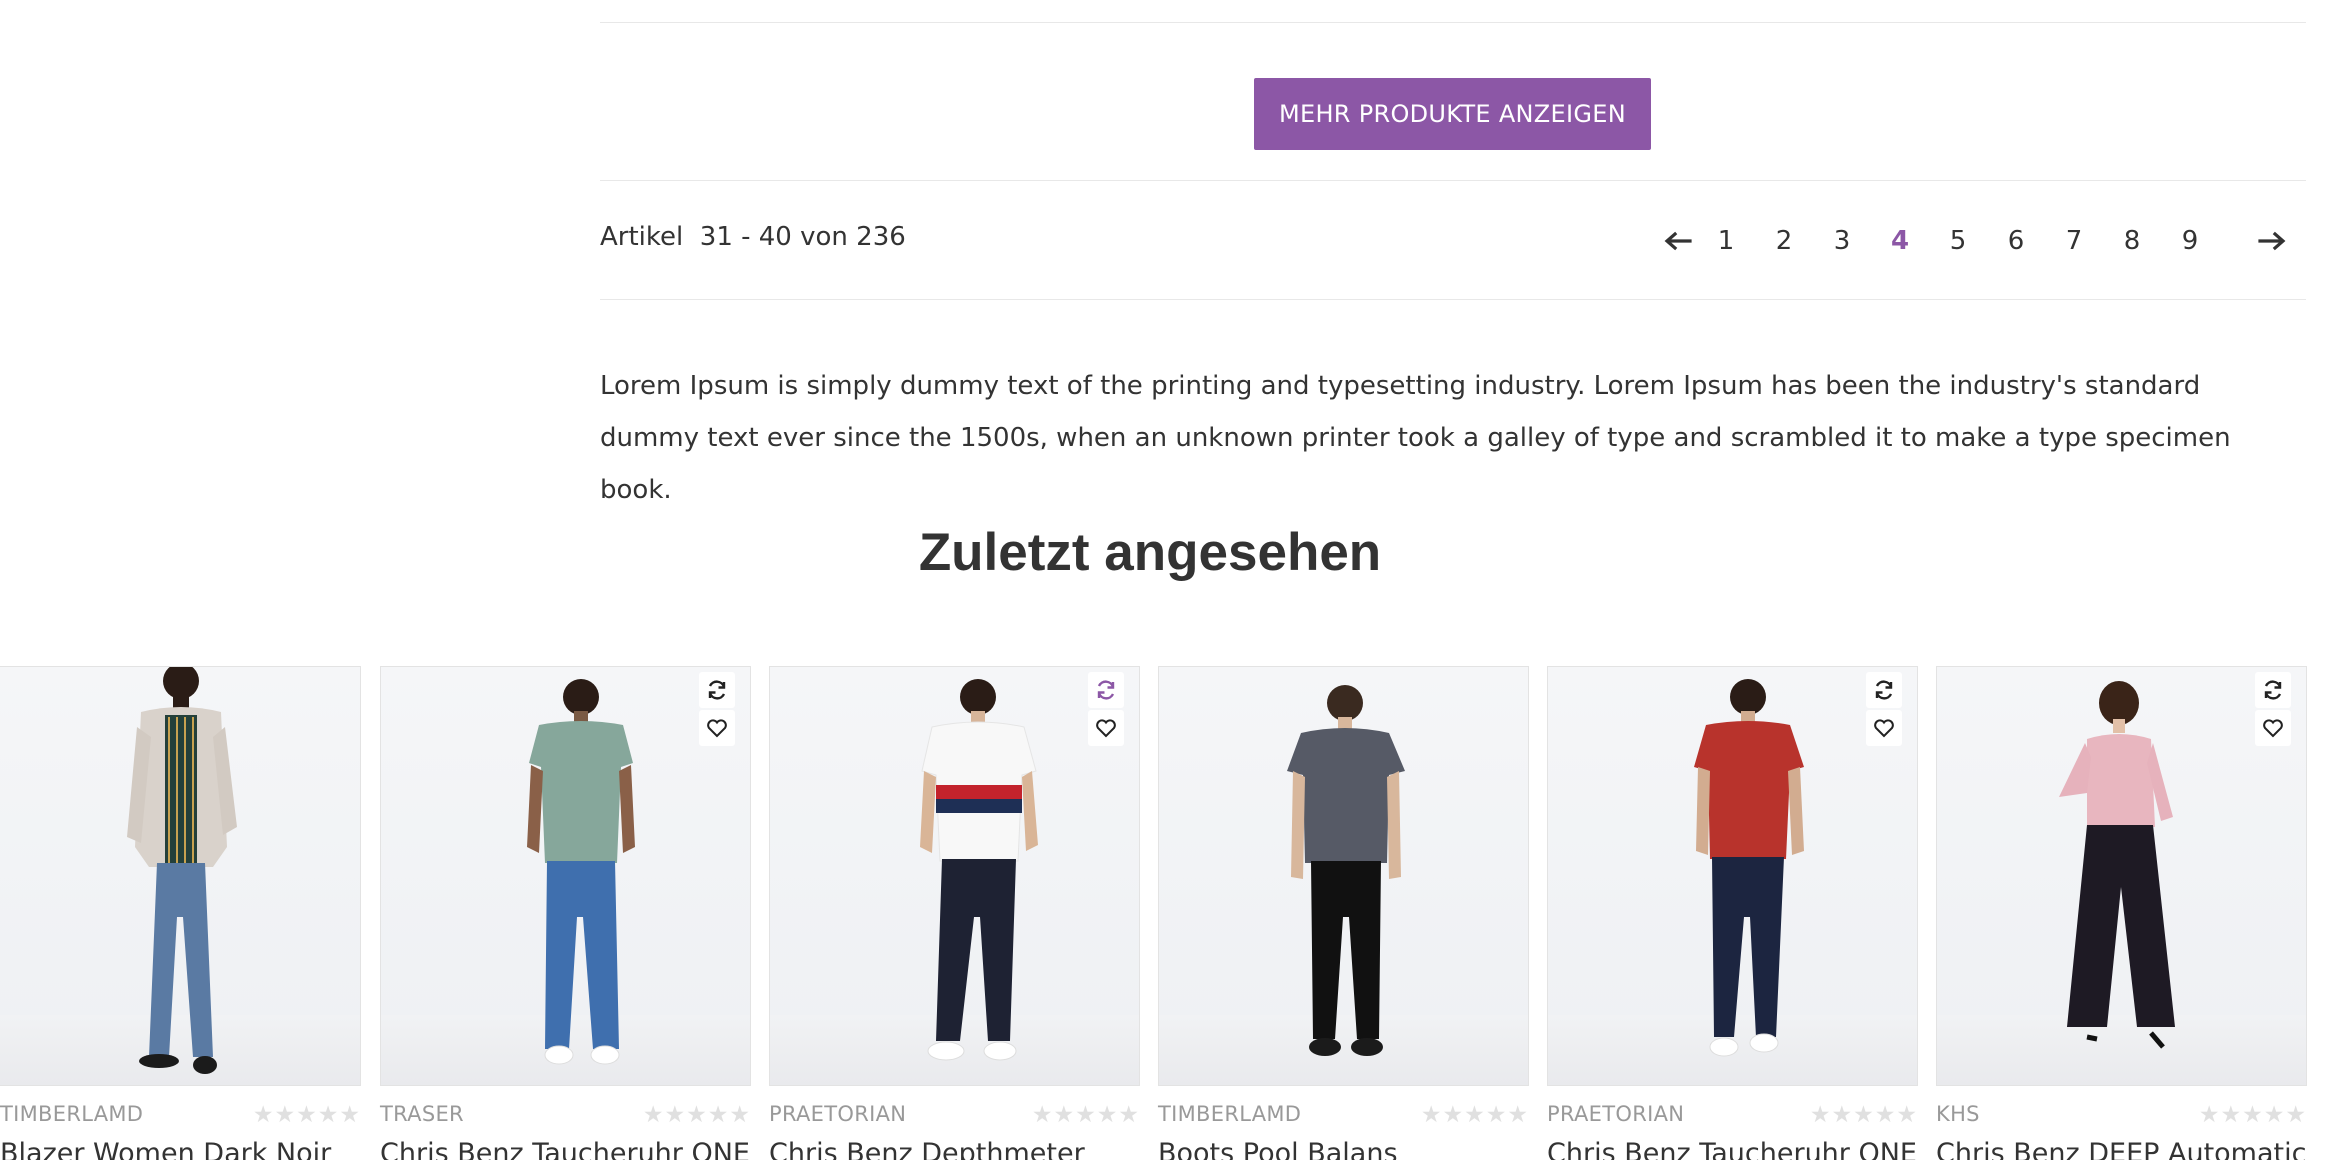 The image size is (2332, 1160). I want to click on load-more-button: MEHR PRODUKTE ANZEIGEN, so click(1452, 114).